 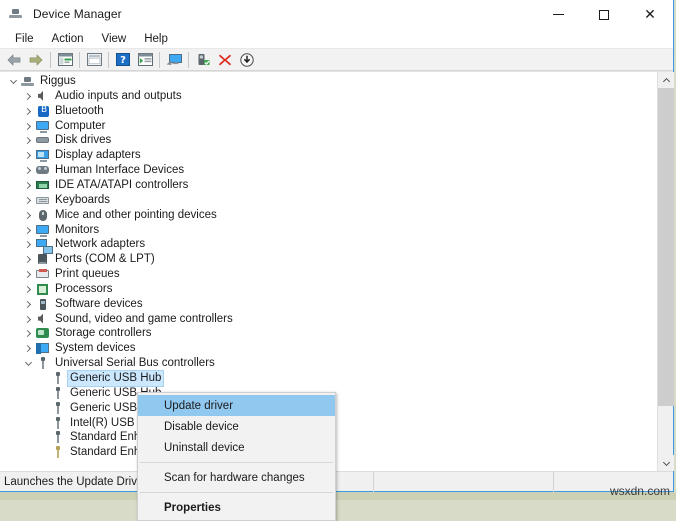 I want to click on tree-node: Network adapters, so click(x=72, y=244).